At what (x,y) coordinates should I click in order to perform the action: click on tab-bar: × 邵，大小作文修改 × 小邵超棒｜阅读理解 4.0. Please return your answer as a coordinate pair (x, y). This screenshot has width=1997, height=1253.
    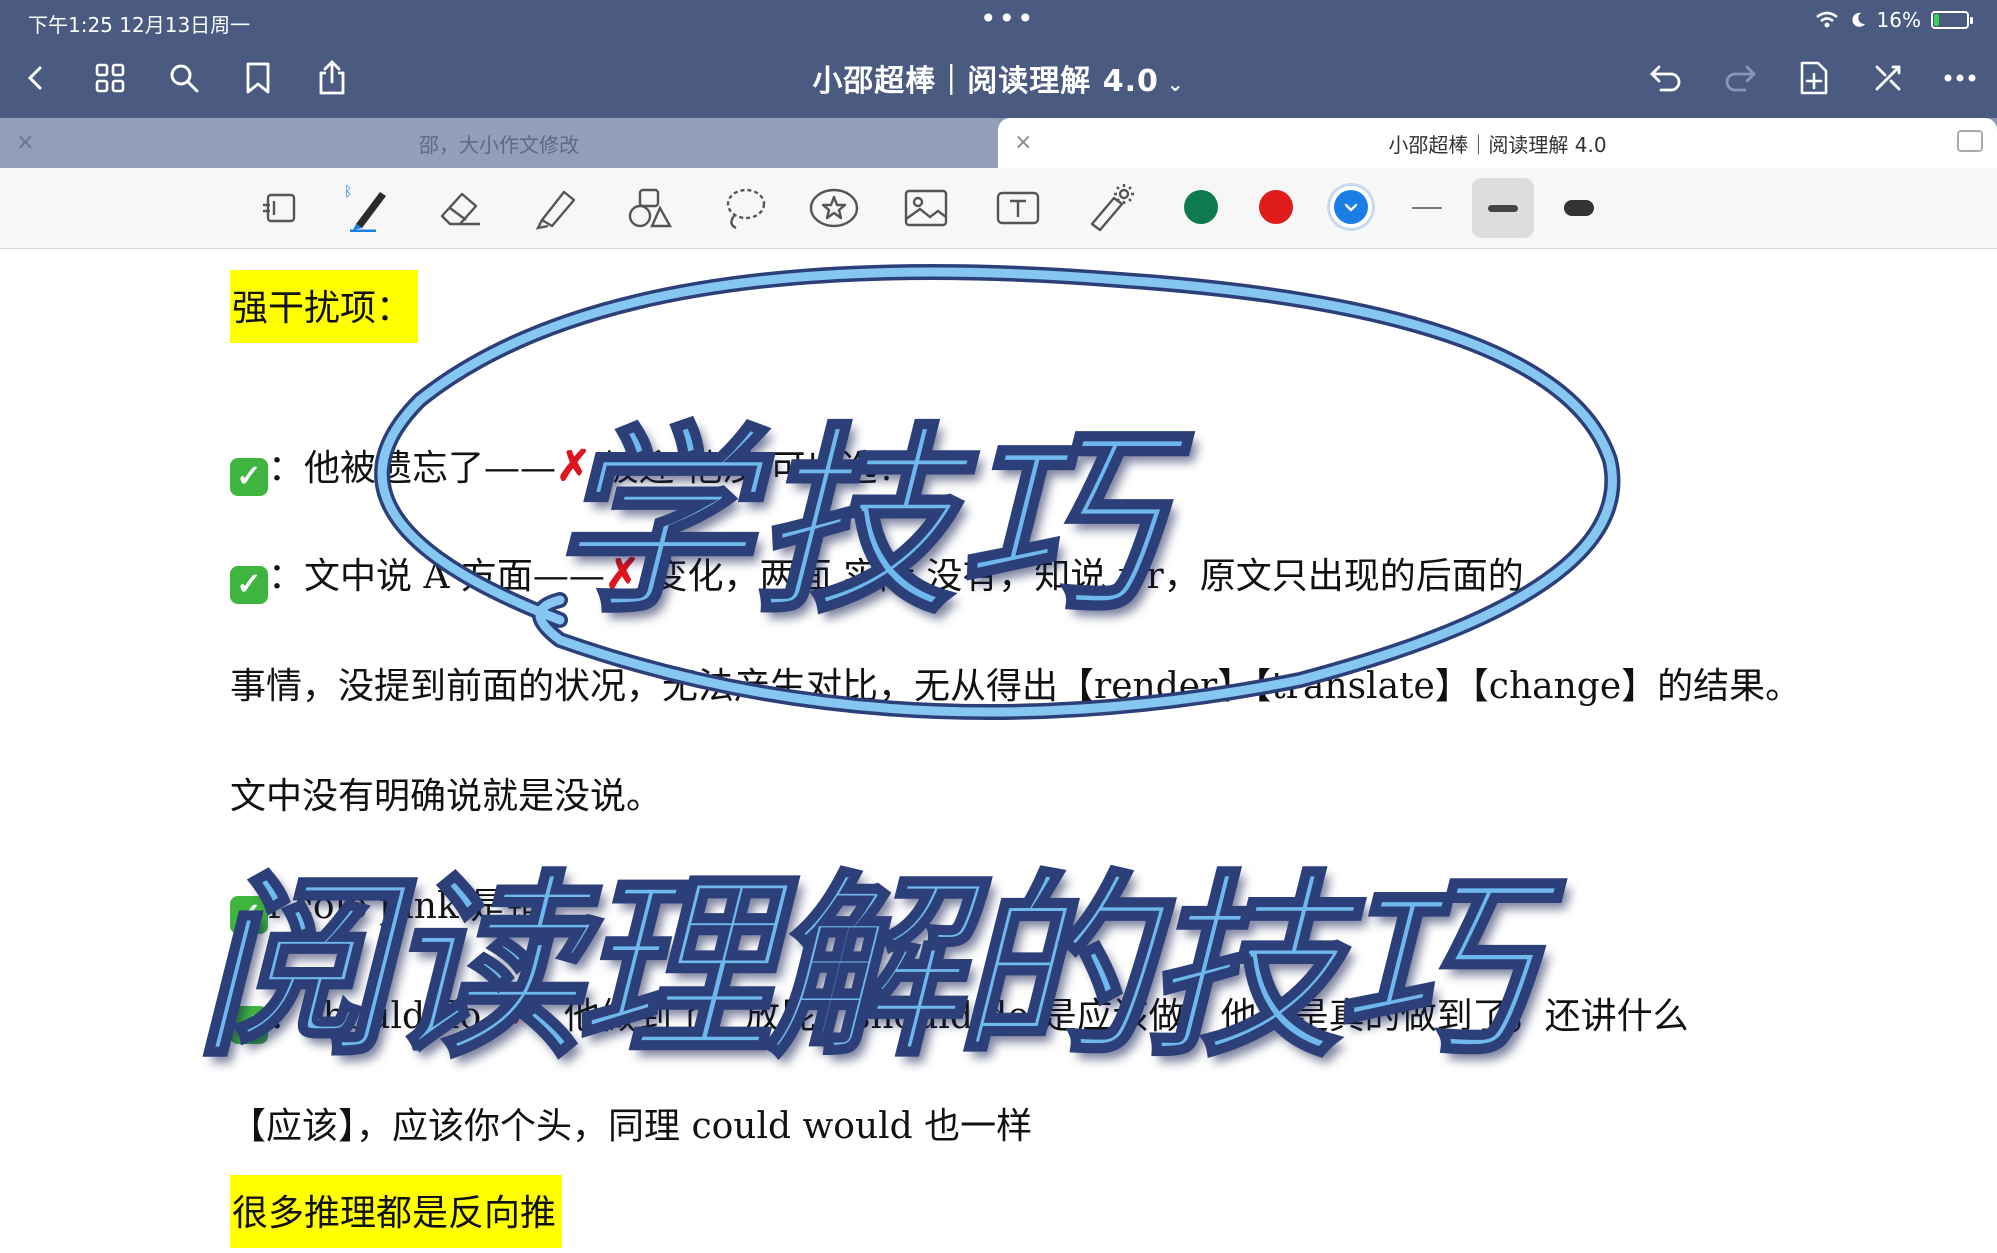
    Looking at the image, I should click on (998, 143).